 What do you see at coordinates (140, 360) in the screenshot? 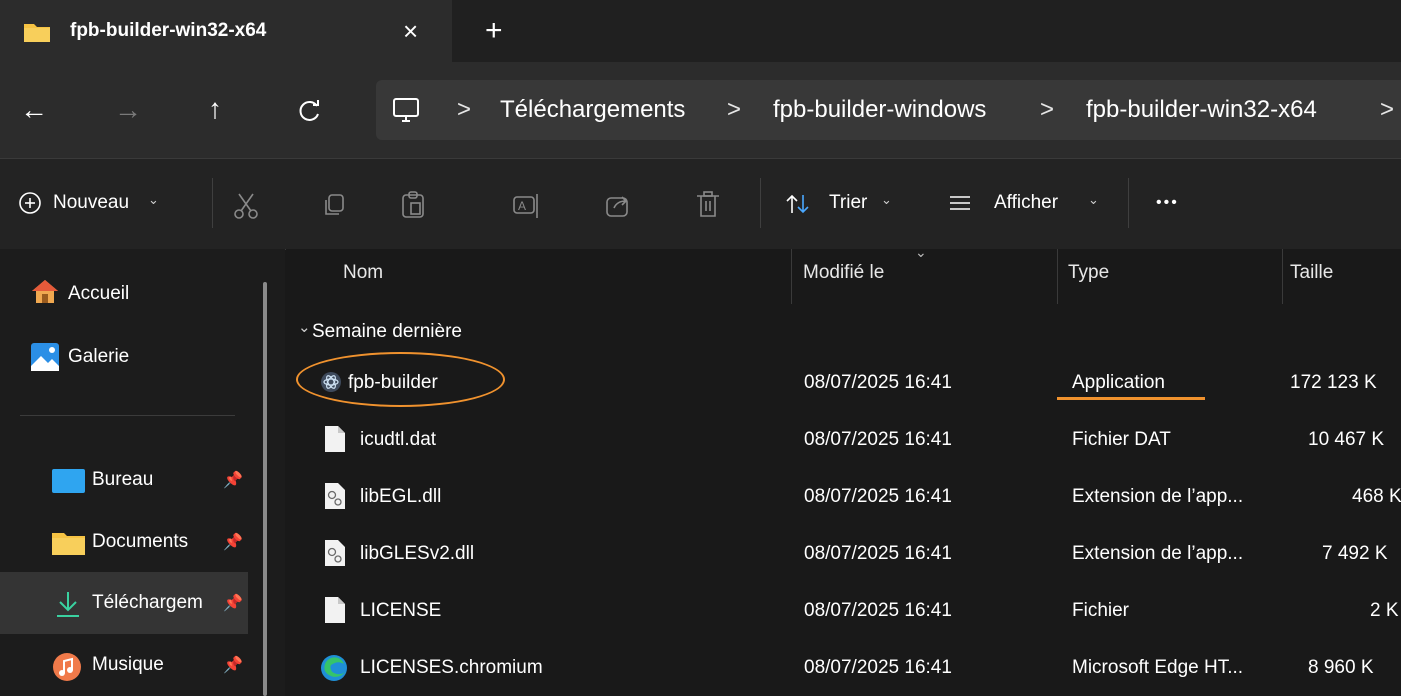
I see `sidebar-item-gallery: Galerie` at bounding box center [140, 360].